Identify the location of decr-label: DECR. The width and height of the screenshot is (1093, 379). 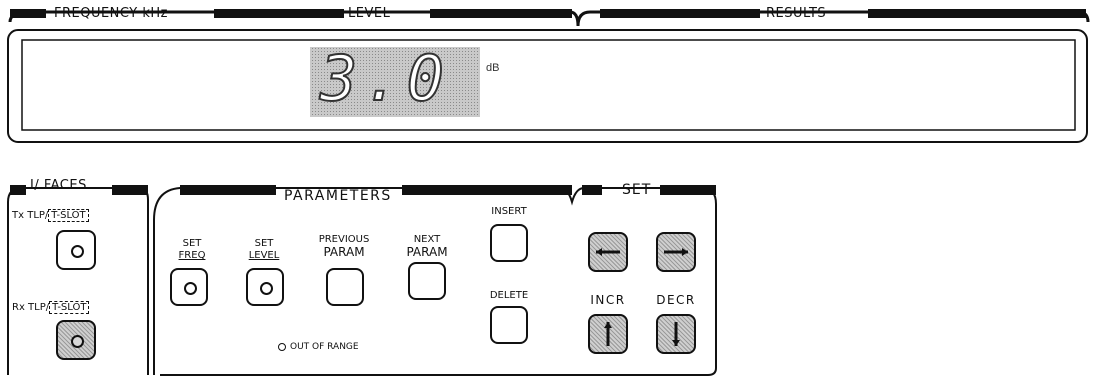
(676, 300).